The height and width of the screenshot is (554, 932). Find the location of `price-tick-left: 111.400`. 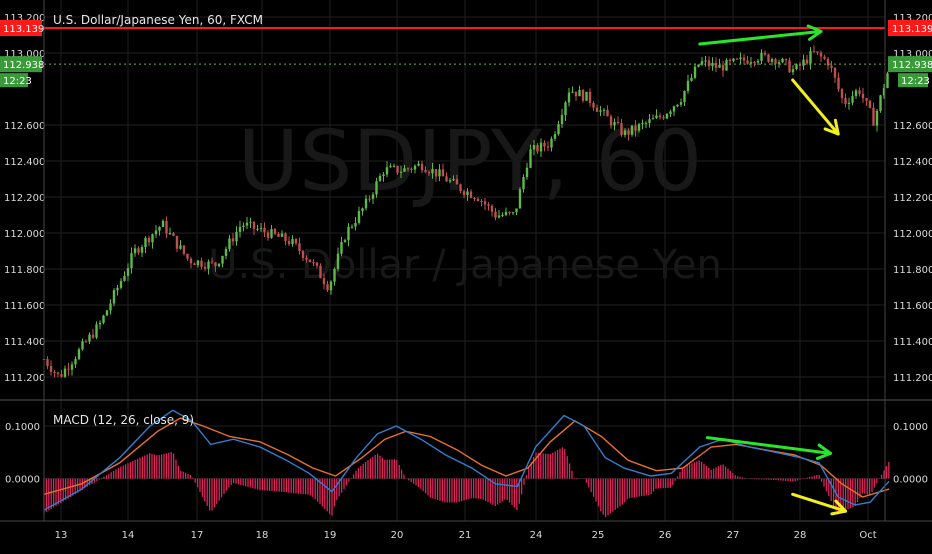

price-tick-left: 111.400 is located at coordinates (24, 342).